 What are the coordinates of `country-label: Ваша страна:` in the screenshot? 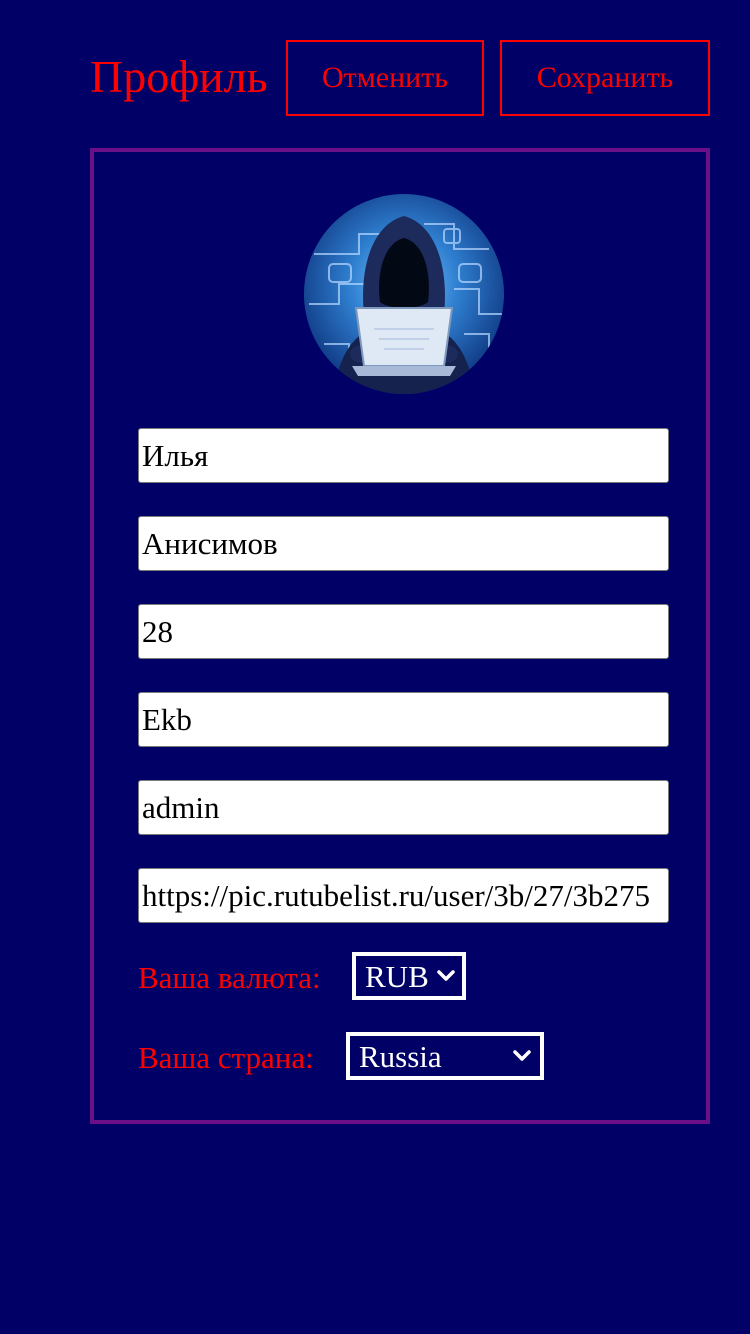 It's located at (226, 1057).